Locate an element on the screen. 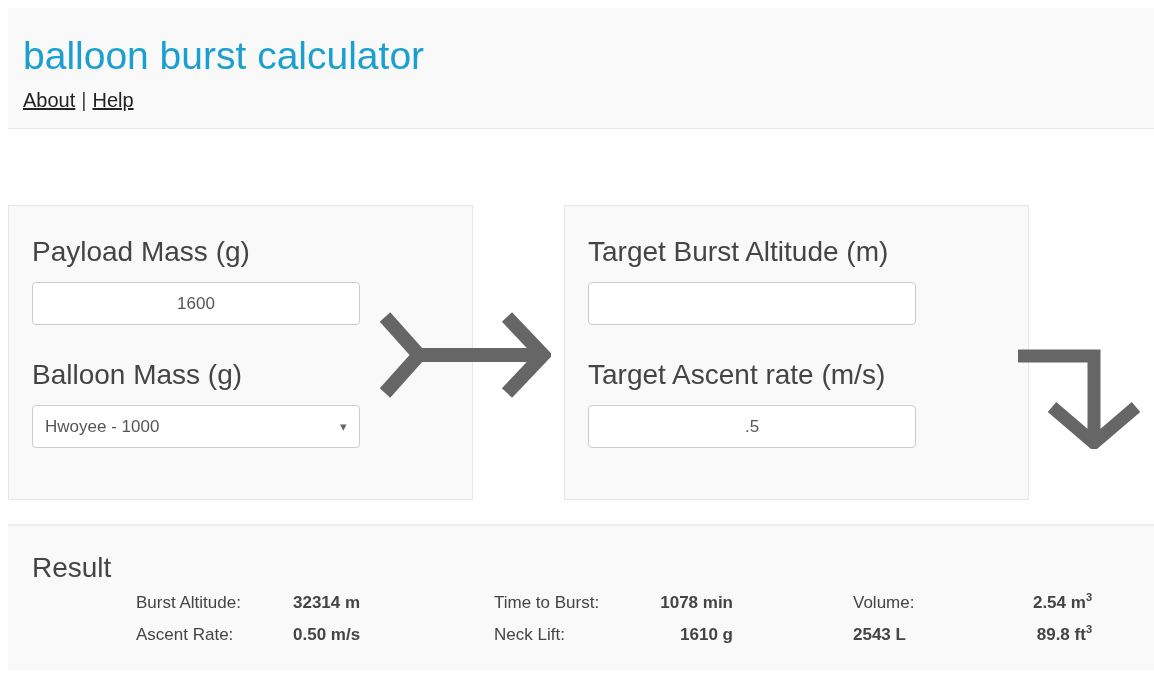  dropdown: Hwoyee - 1000 ▾ is located at coordinates (196, 426).